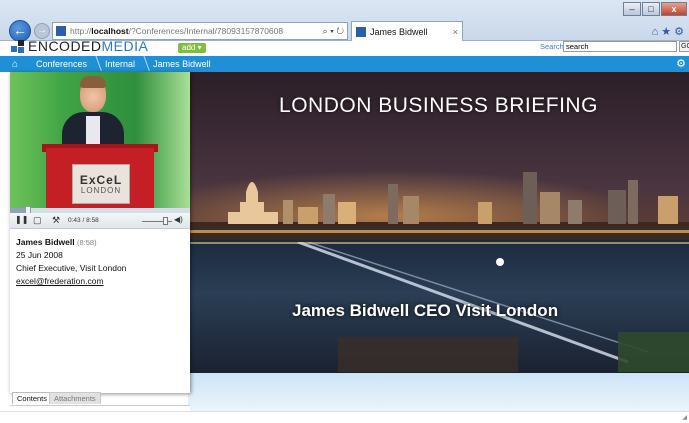  Describe the element at coordinates (32, 398) in the screenshot. I see `tab-contents: Contents` at that location.